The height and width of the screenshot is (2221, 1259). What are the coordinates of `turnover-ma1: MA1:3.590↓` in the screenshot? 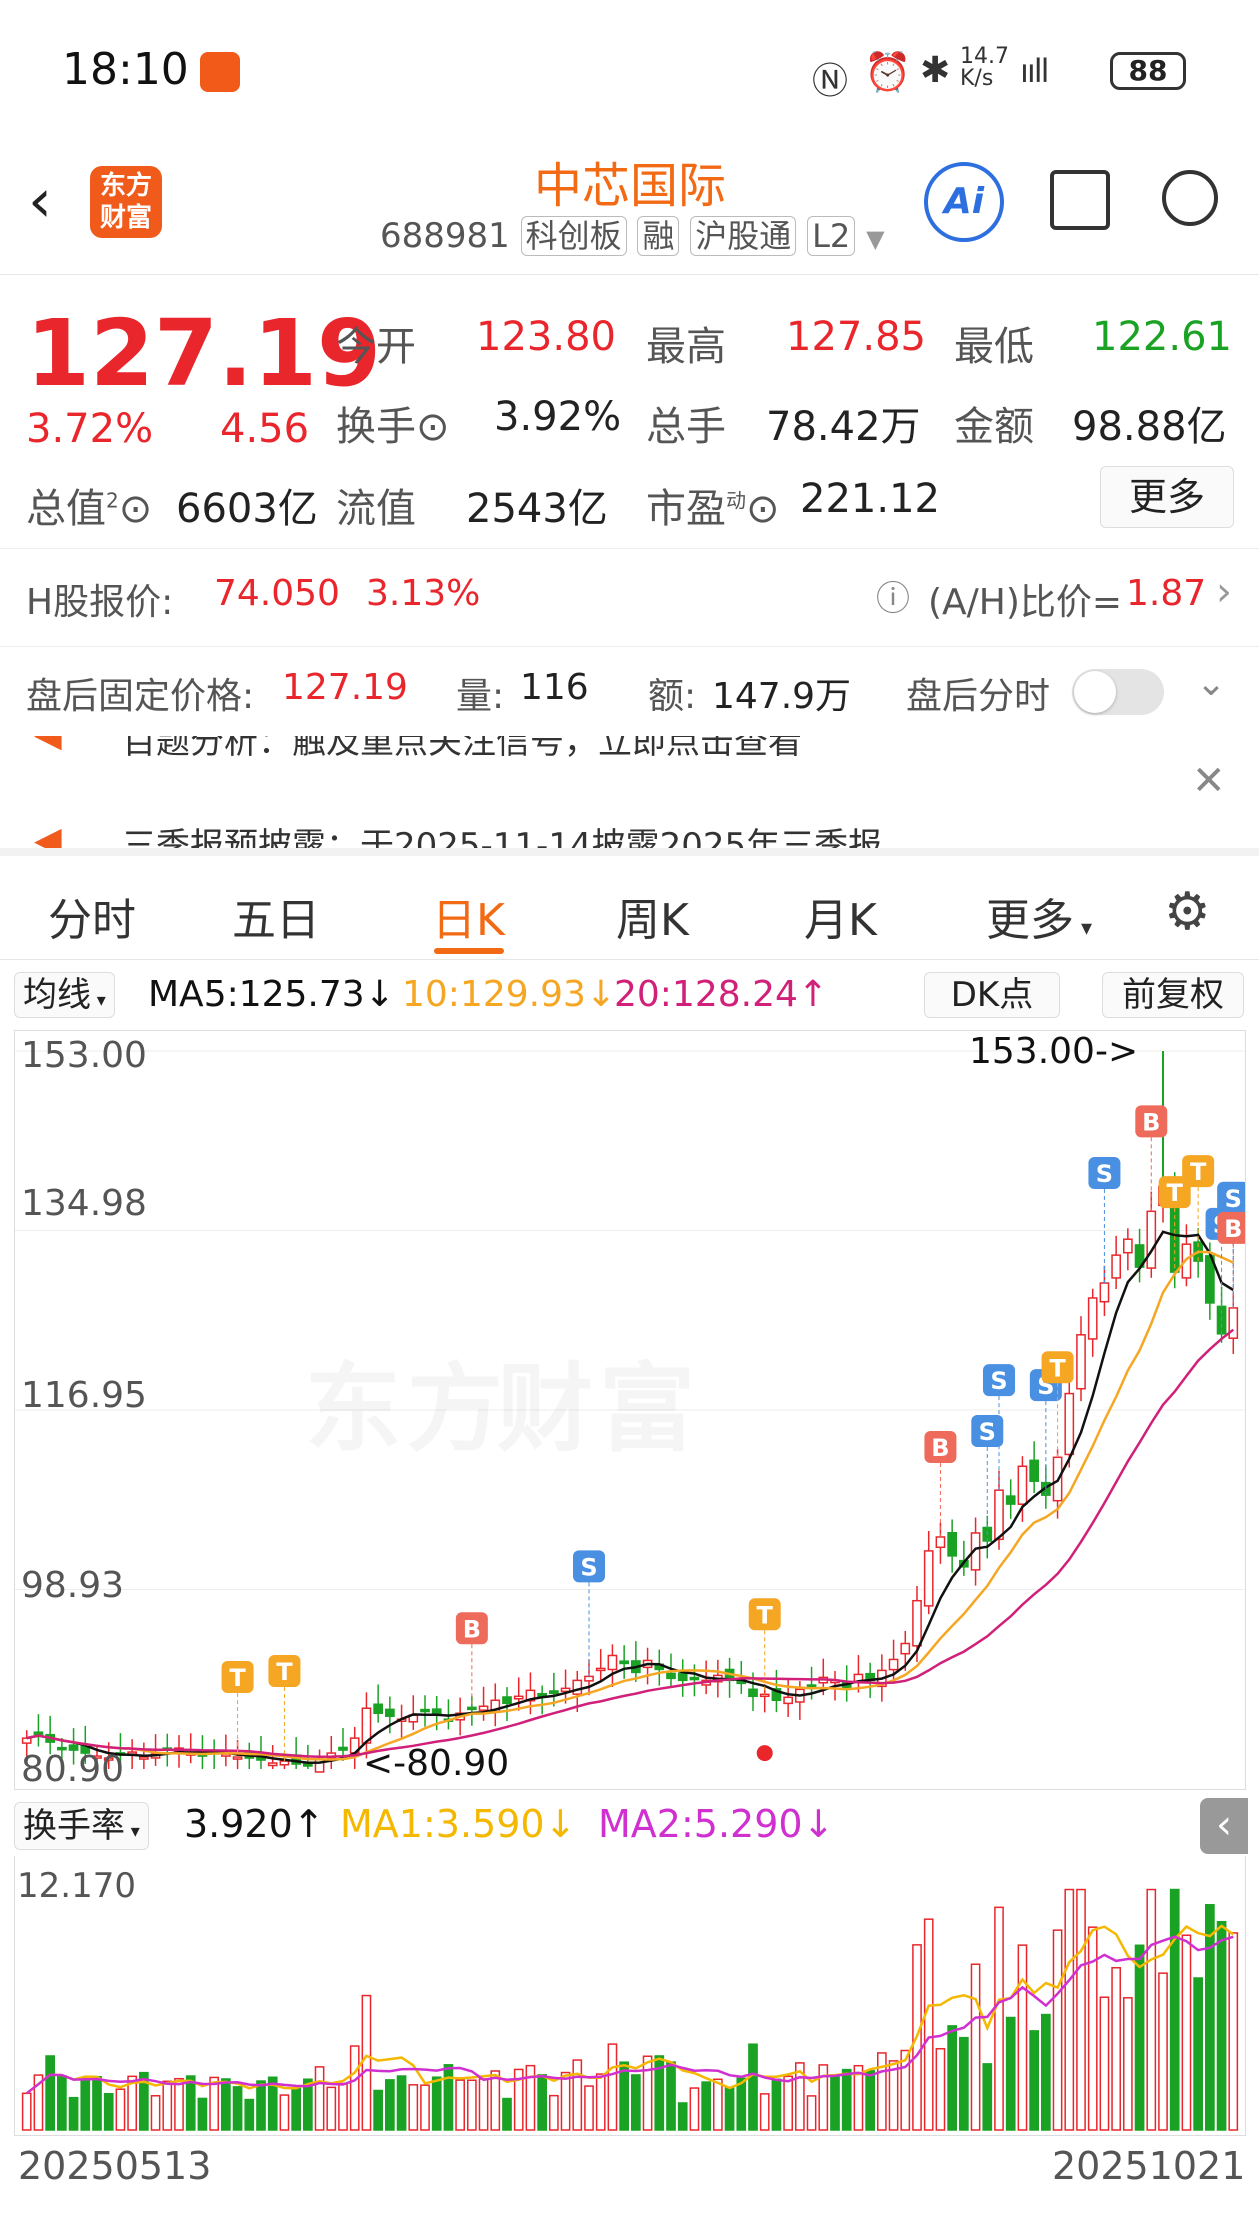 It's located at (458, 1824).